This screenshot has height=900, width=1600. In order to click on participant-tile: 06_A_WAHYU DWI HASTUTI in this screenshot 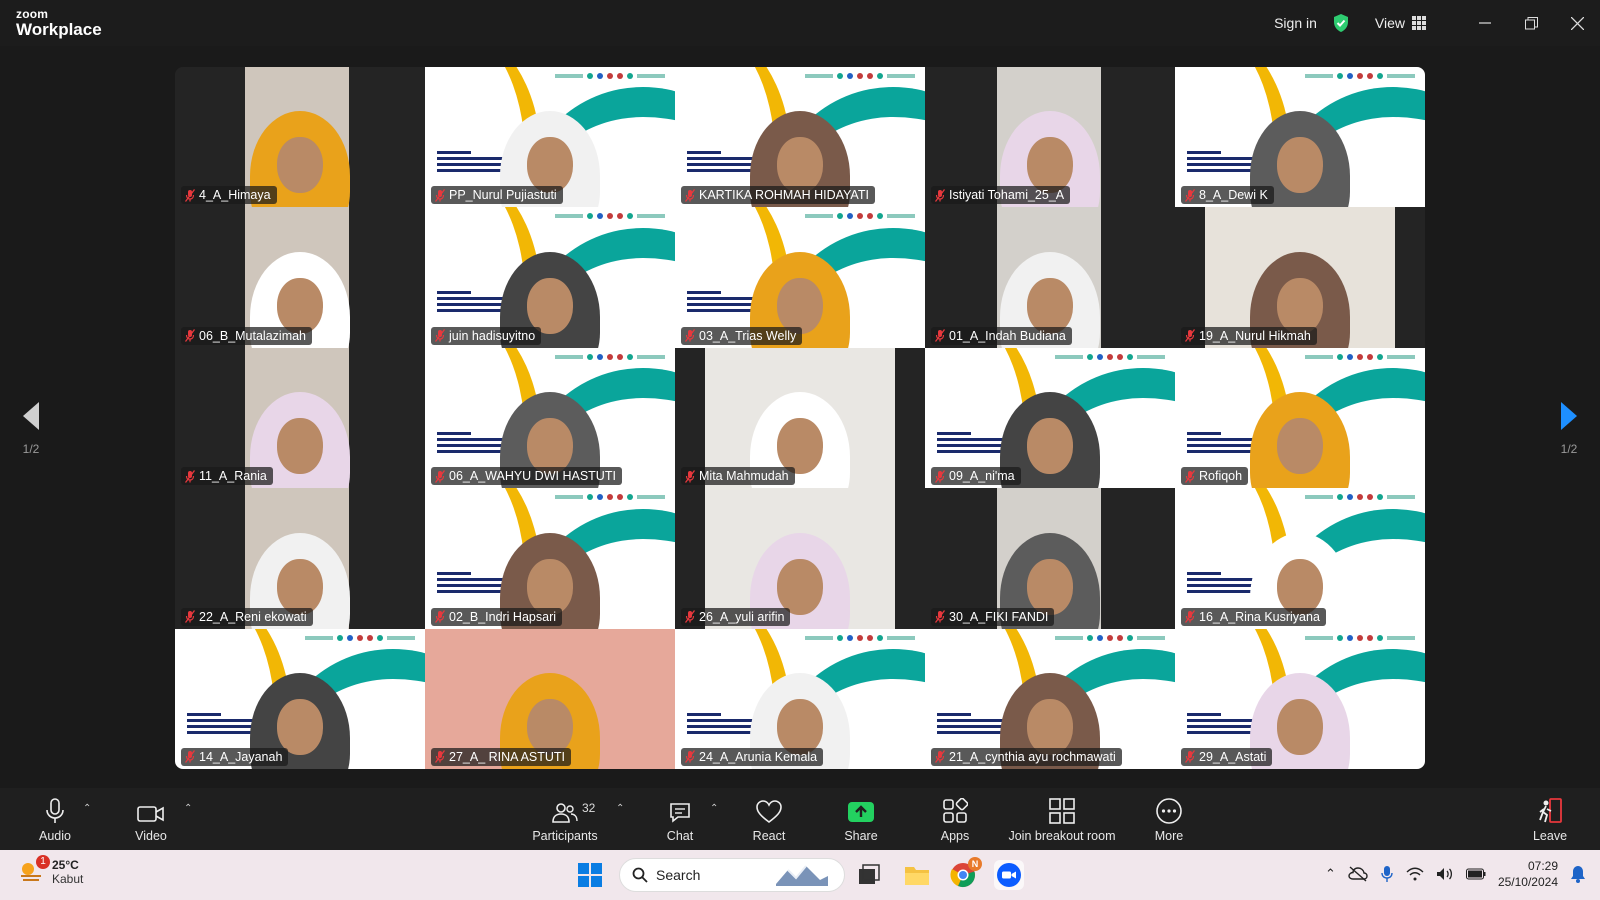, I will do `click(550, 418)`.